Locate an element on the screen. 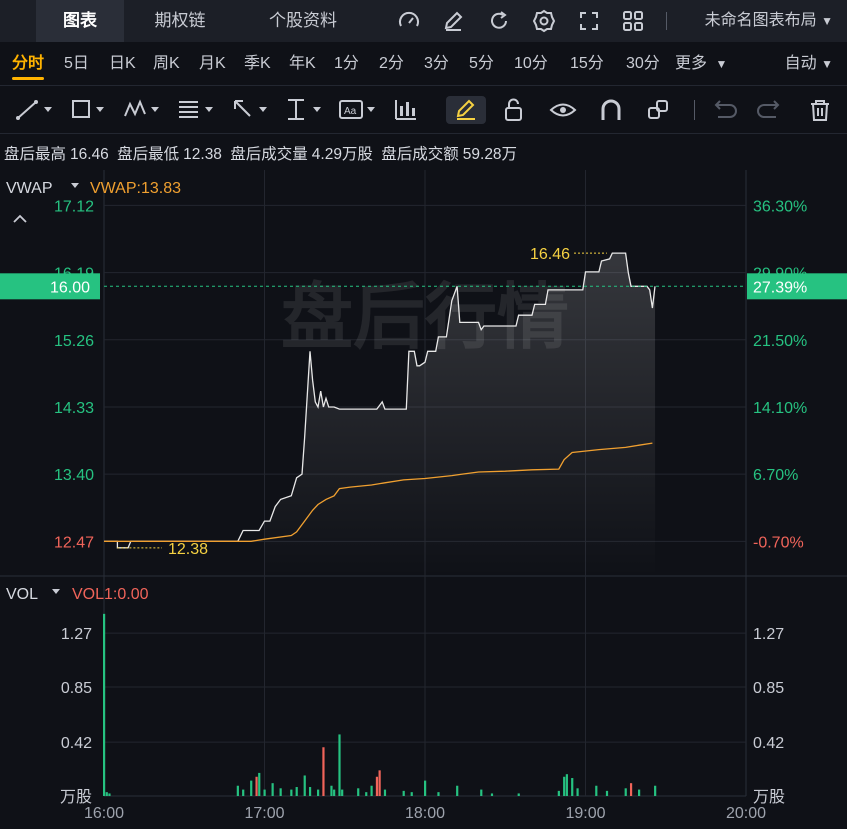  x-tick-label: 18:00 is located at coordinates (425, 813).